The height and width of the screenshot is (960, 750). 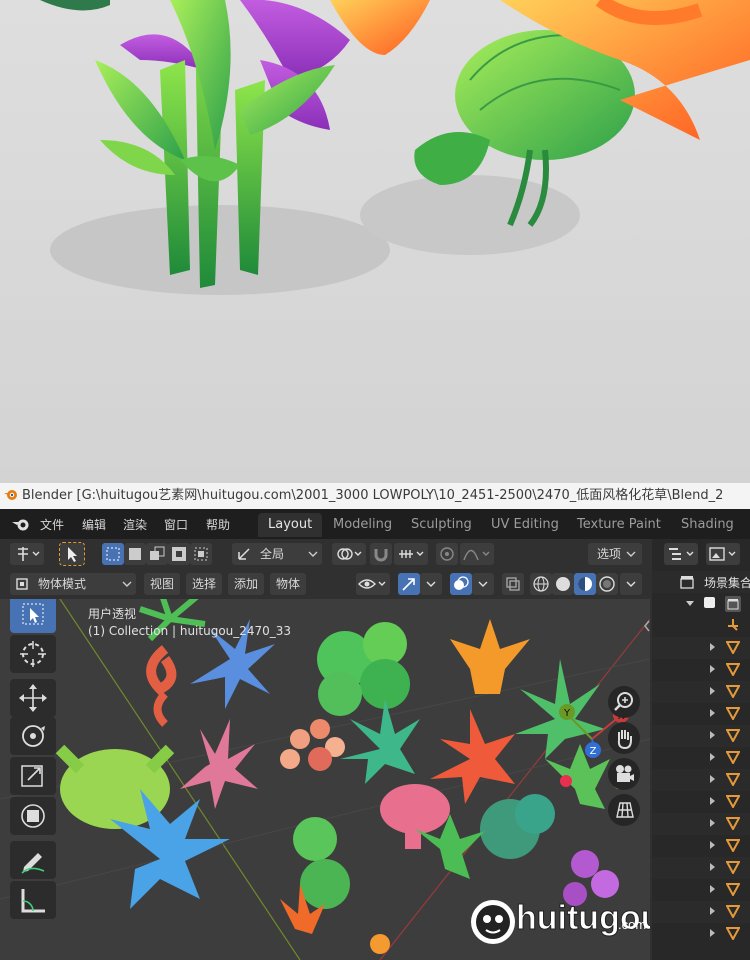 I want to click on falloff-dropdown, so click(x=477, y=554).